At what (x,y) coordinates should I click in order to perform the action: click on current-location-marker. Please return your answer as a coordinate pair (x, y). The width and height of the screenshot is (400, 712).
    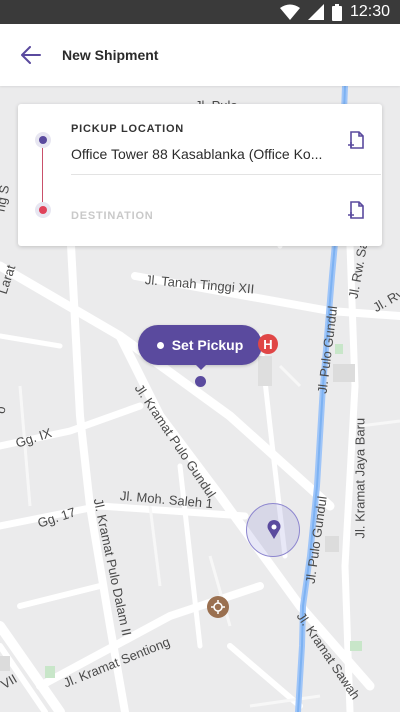
    Looking at the image, I should click on (273, 530).